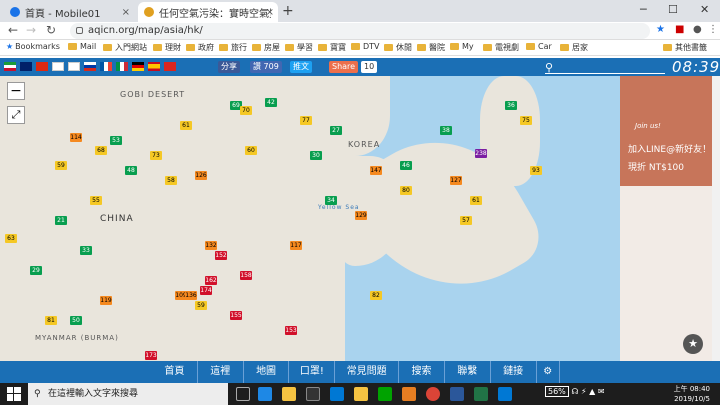 The image size is (720, 405). What do you see at coordinates (693, 344) in the screenshot?
I see `favorite-star-icon: ★` at bounding box center [693, 344].